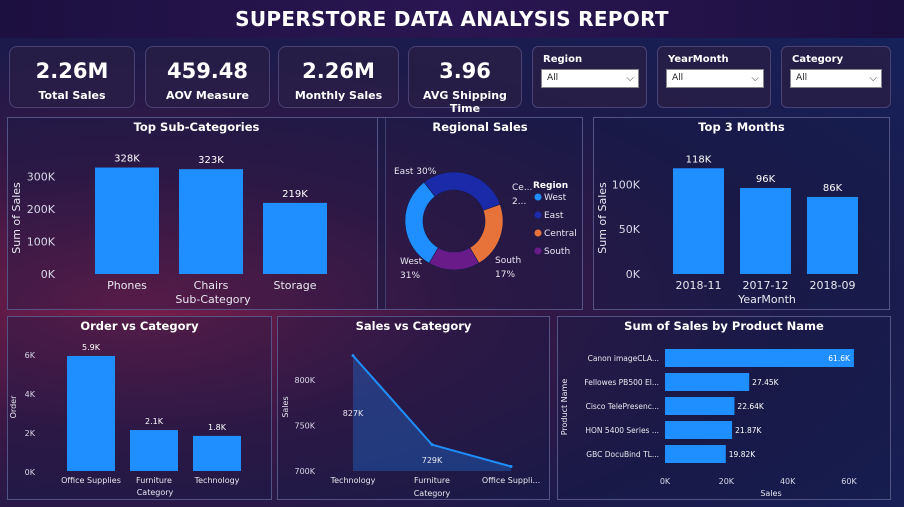 This screenshot has width=904, height=507. What do you see at coordinates (715, 78) in the screenshot?
I see `yearmonth-dropdown: All ⌵` at bounding box center [715, 78].